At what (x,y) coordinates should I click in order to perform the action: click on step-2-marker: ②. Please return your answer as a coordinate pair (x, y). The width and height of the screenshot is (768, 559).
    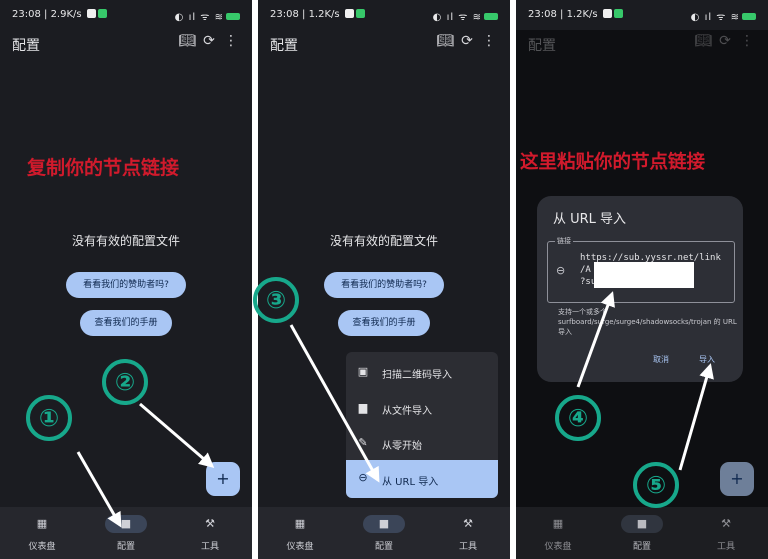
    Looking at the image, I should click on (125, 382).